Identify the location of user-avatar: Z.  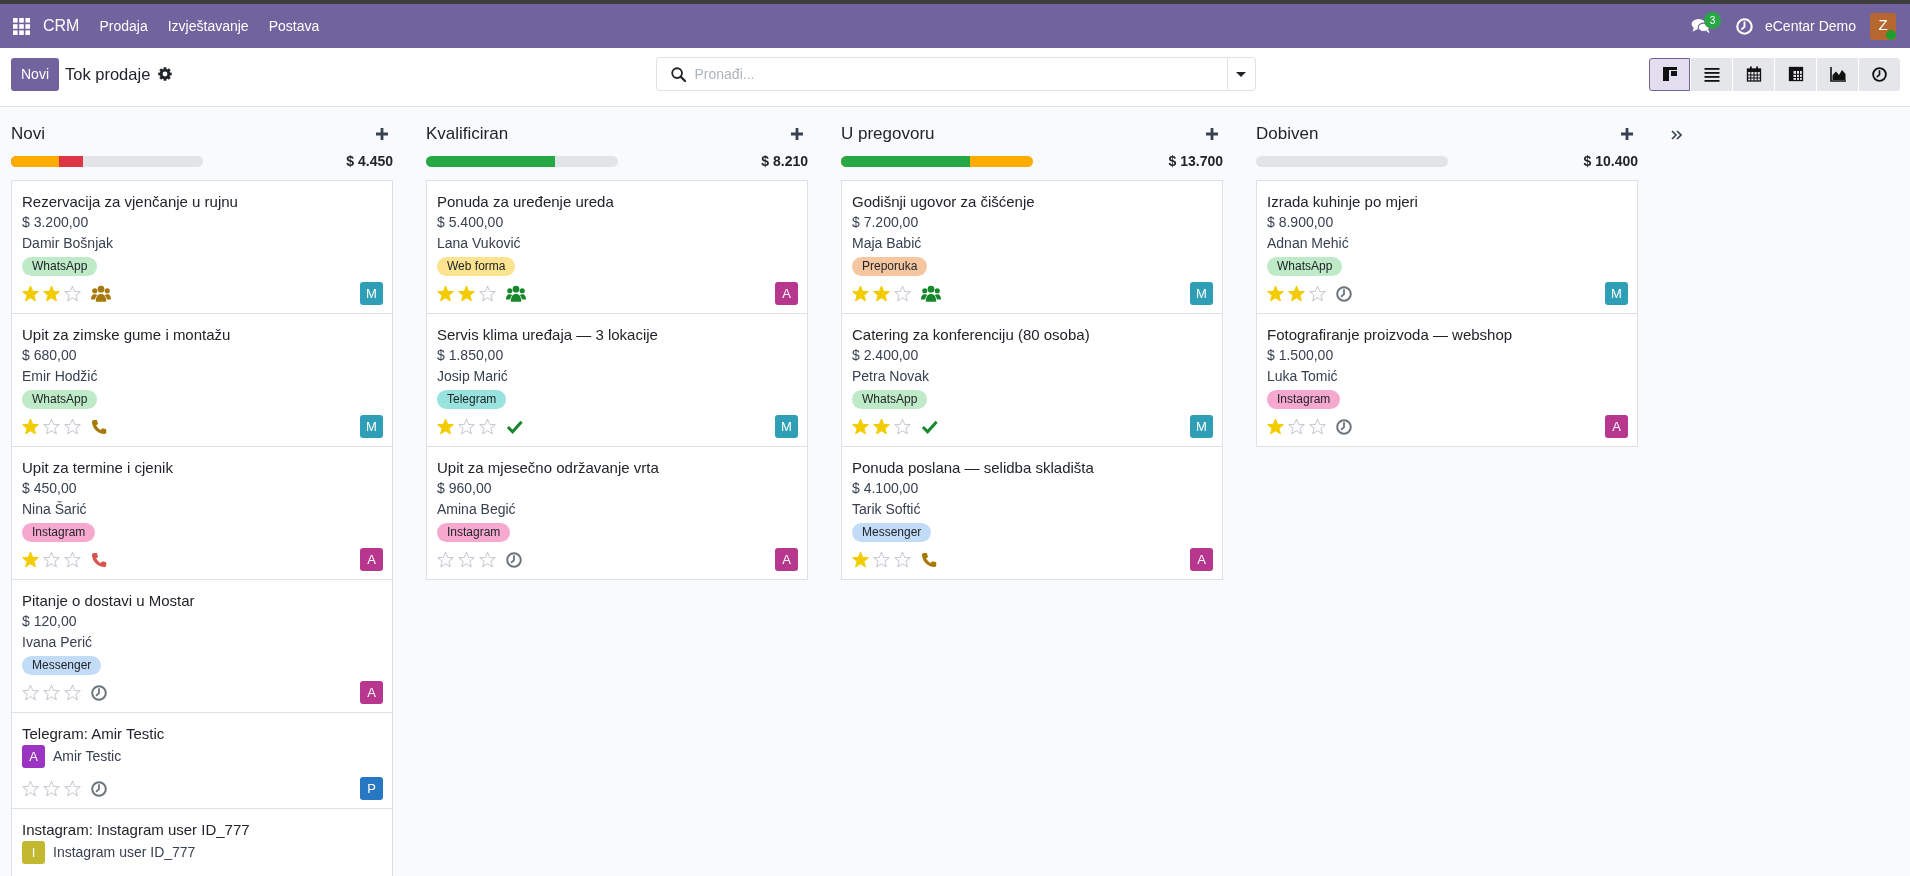
(1883, 26).